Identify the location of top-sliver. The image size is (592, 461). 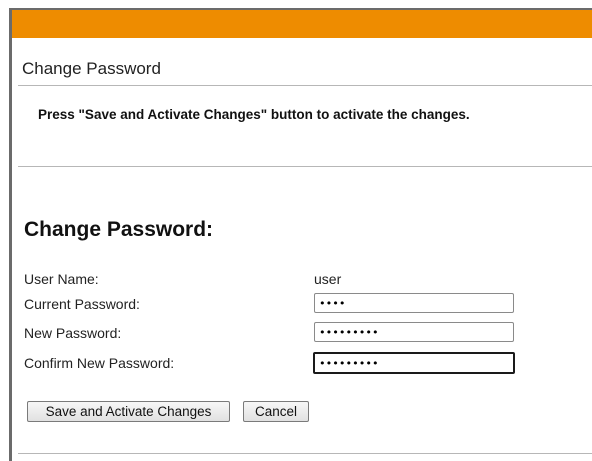
(296, 4).